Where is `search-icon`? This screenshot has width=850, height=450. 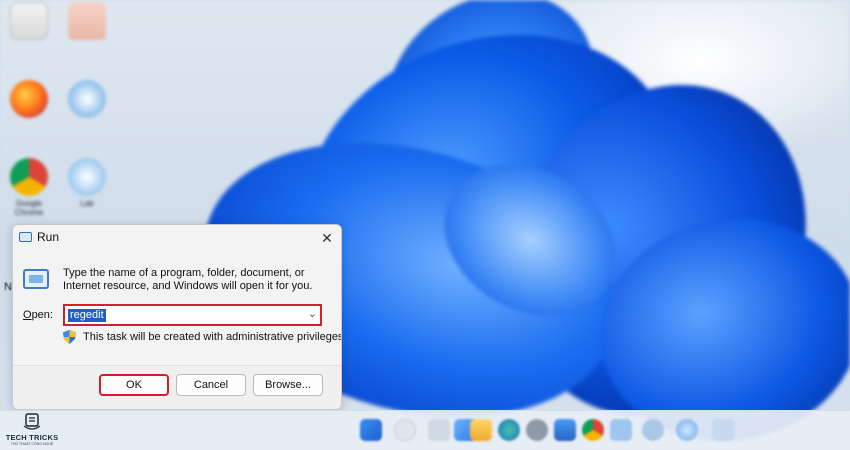
search-icon is located at coordinates (405, 430).